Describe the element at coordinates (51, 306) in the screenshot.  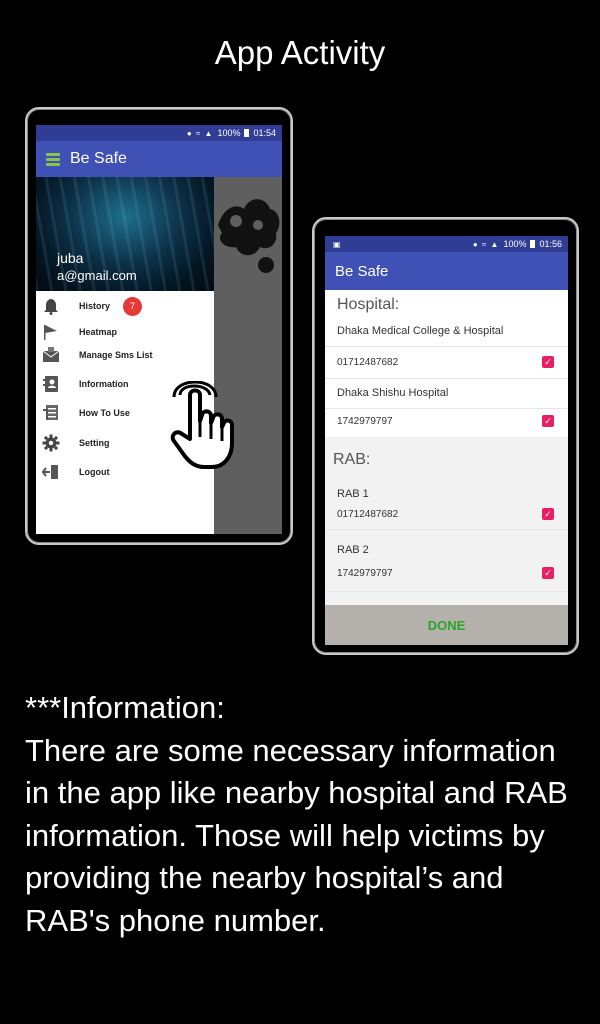
I see `bell-icon` at that location.